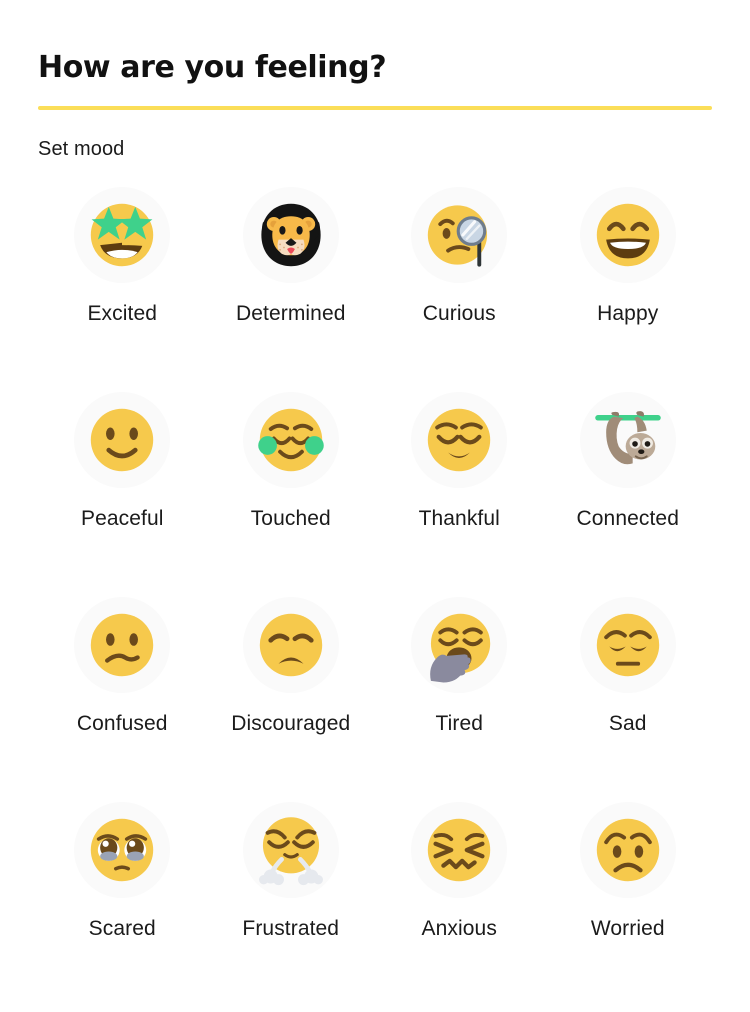 This screenshot has width=750, height=1012. Describe the element at coordinates (81, 149) in the screenshot. I see `set-mood-label: Set mood` at that location.